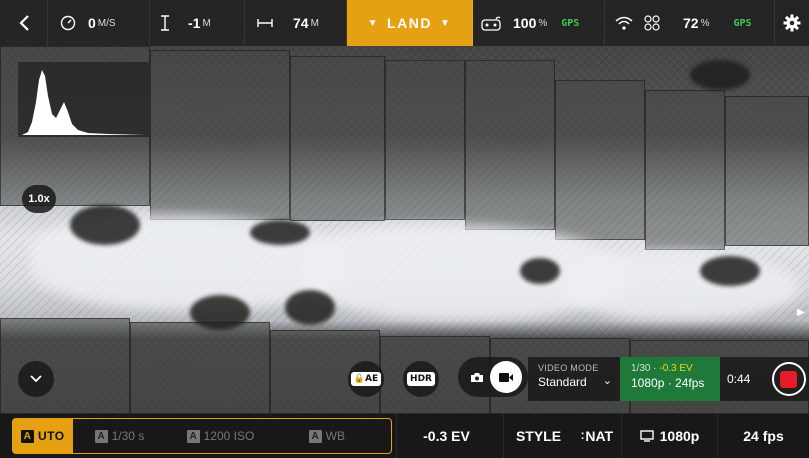 The image size is (809, 458). Describe the element at coordinates (265, 23) in the screenshot. I see `distance-icon` at that location.